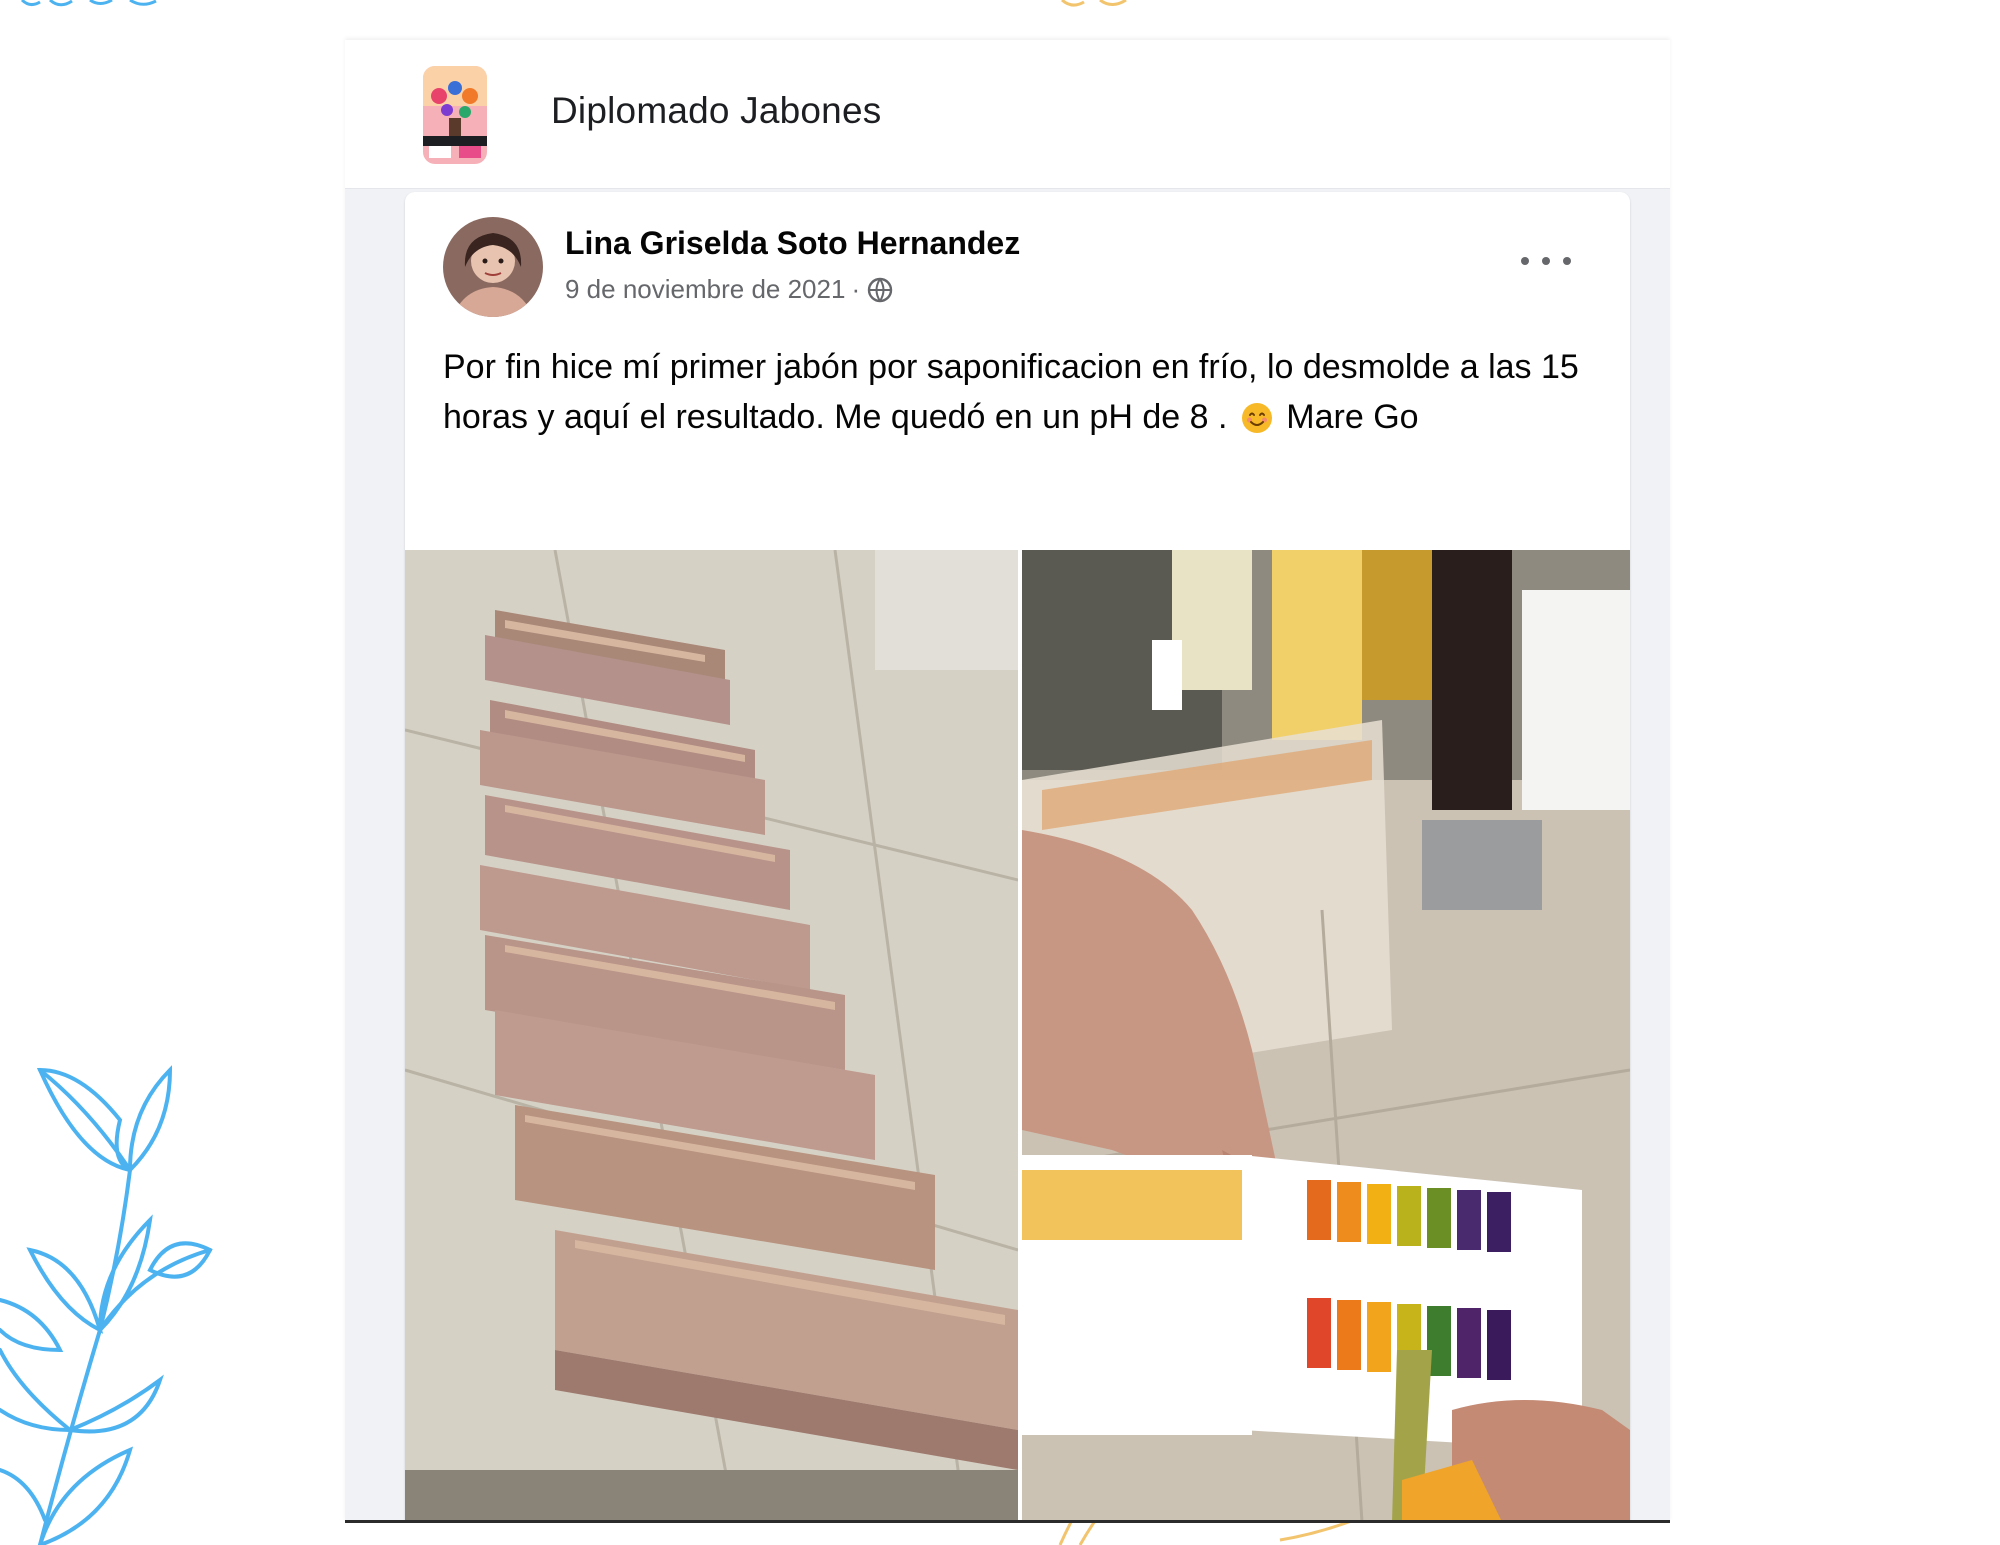 The height and width of the screenshot is (1545, 2000). I want to click on decorative-leaf-fragment, so click(88, 3).